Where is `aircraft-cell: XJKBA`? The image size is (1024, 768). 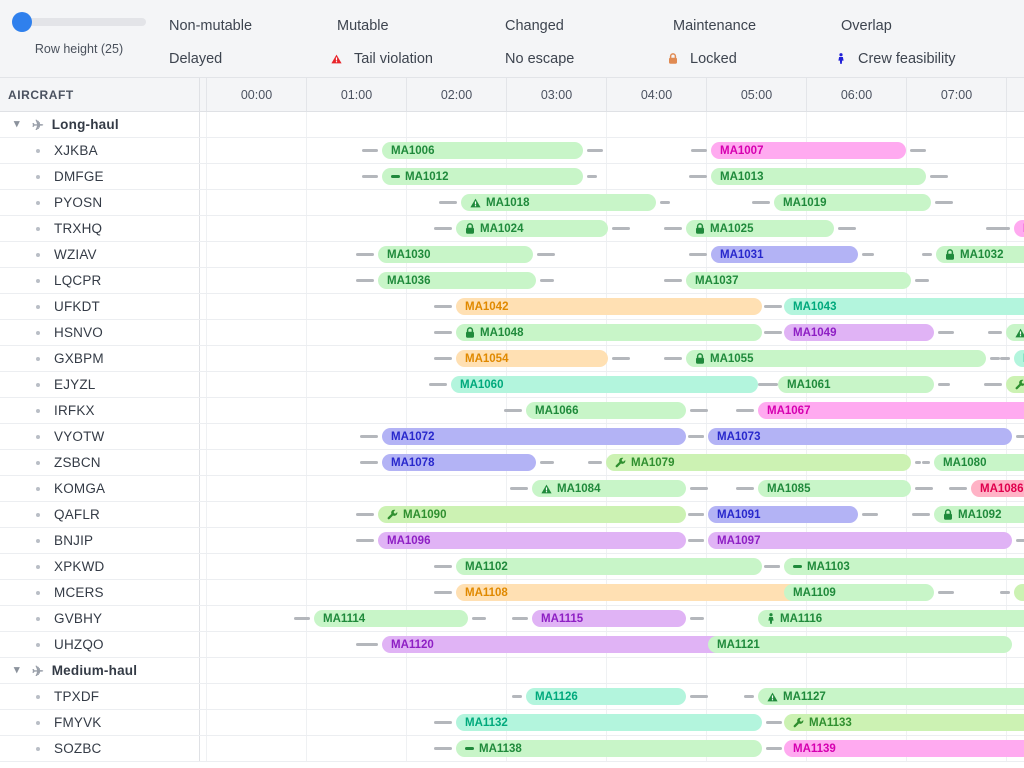
aircraft-cell: XJKBA is located at coordinates (100, 150).